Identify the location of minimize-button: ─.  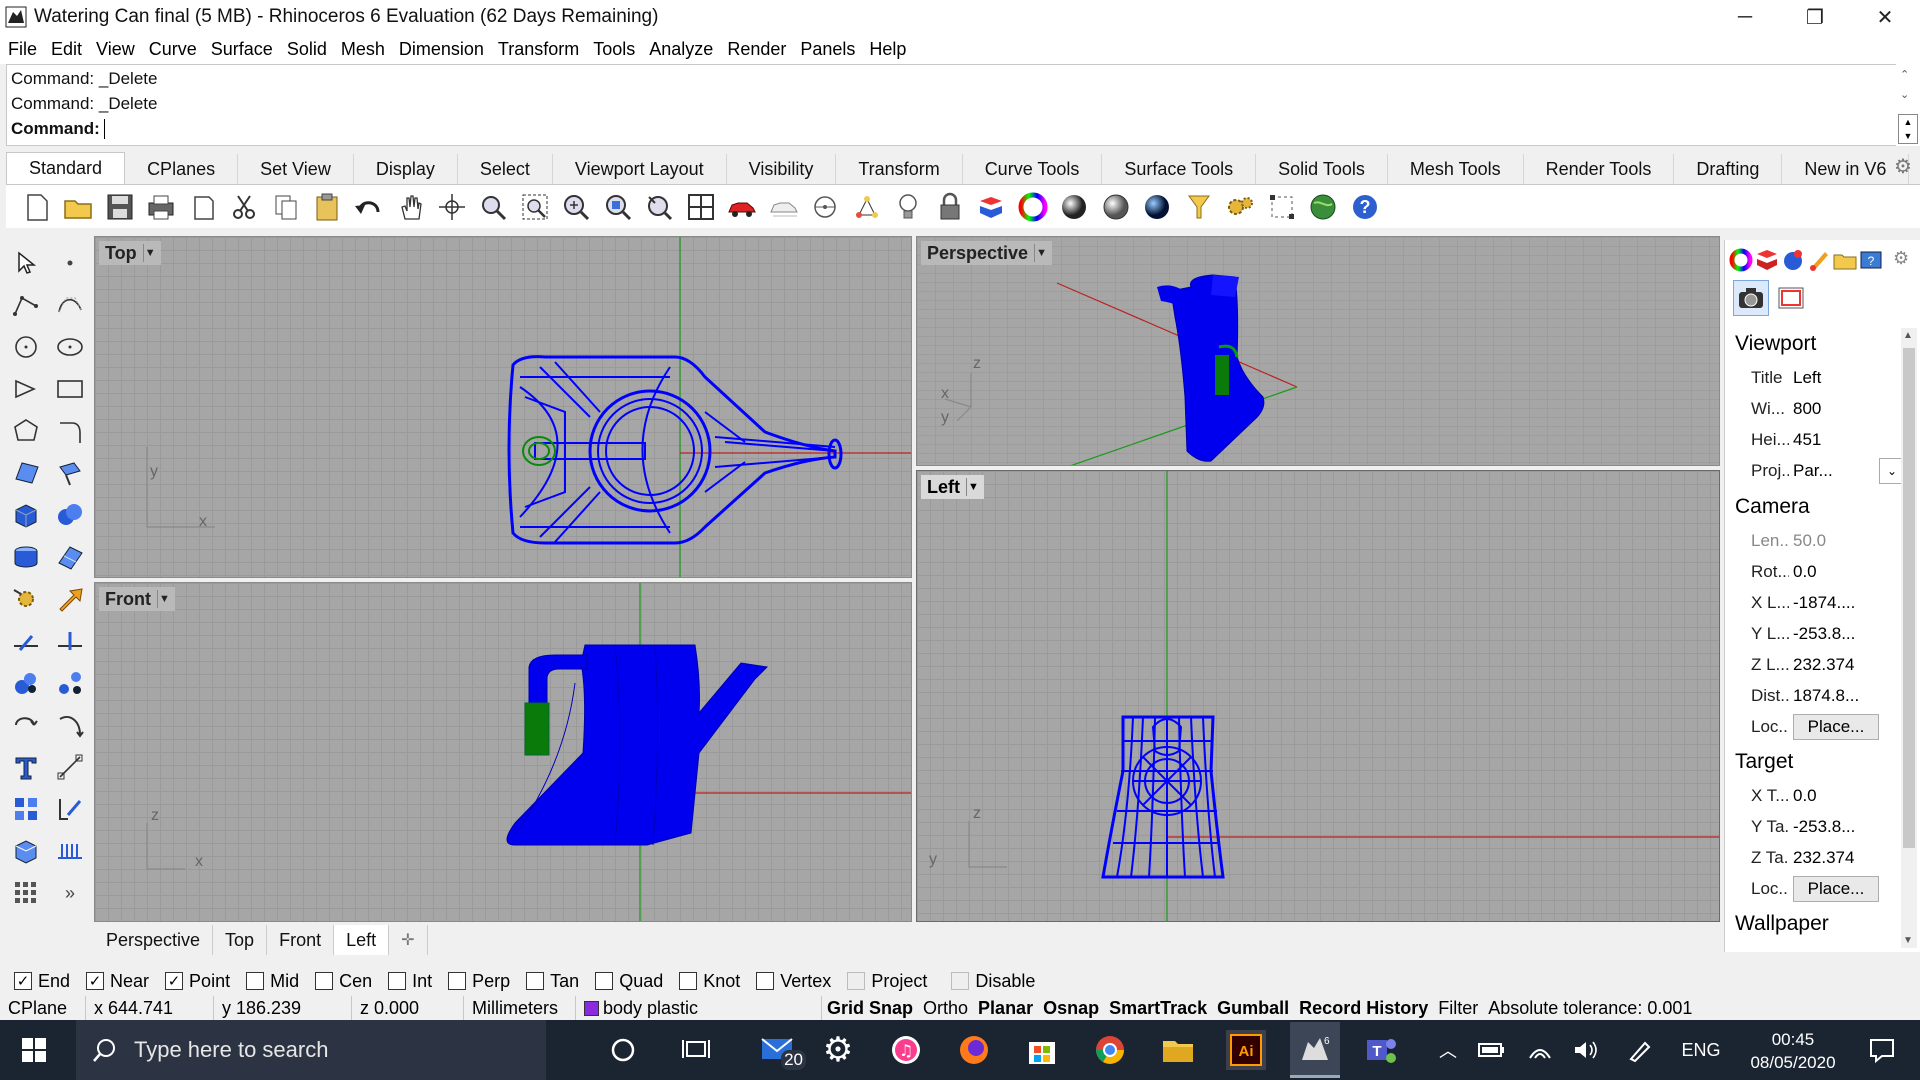
(1745, 17).